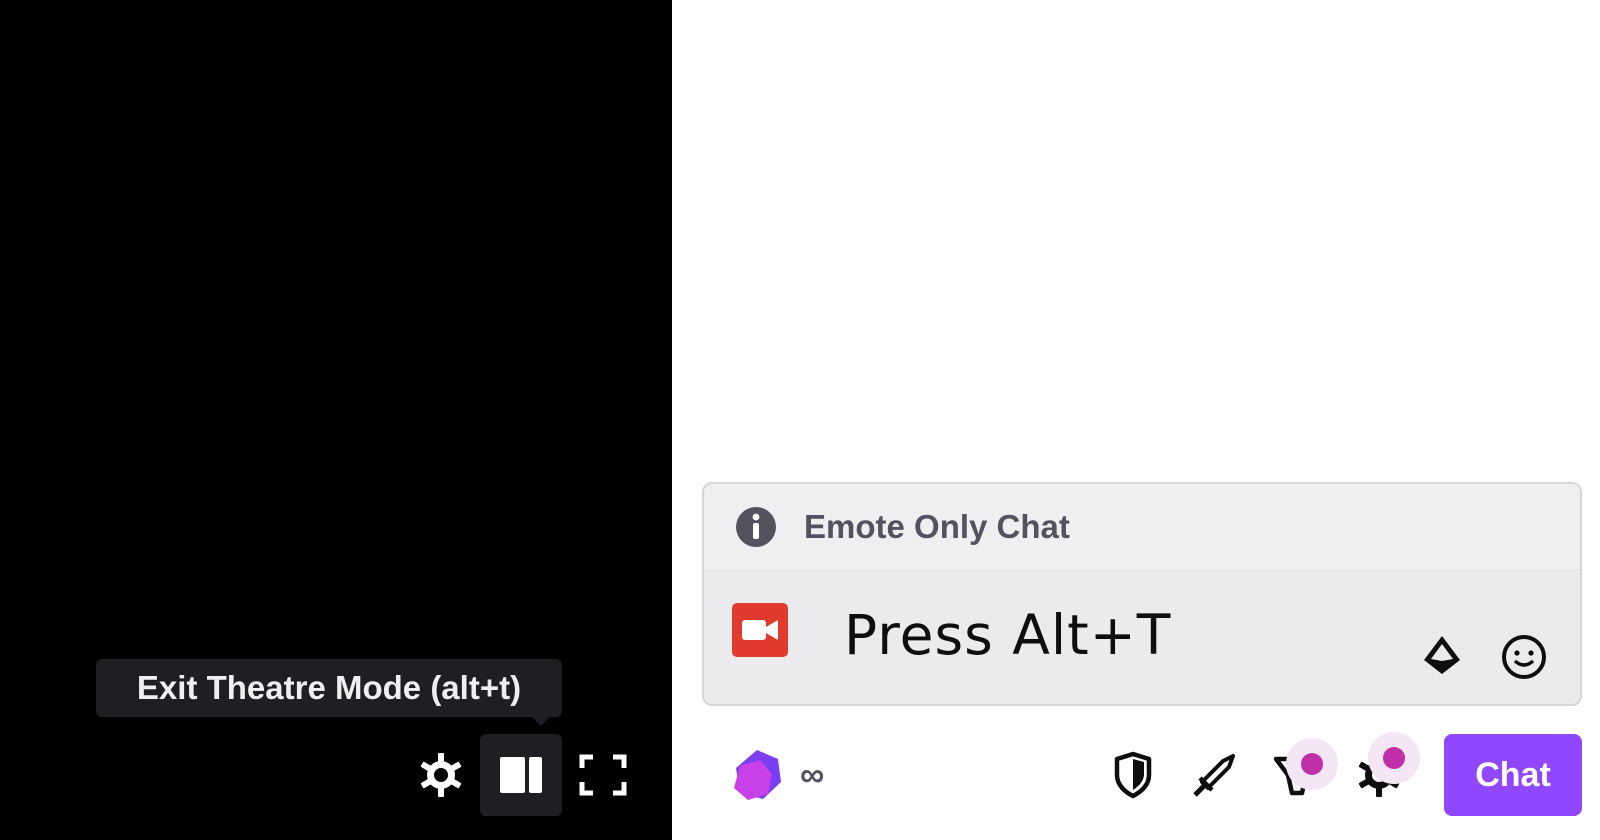 The width and height of the screenshot is (1600, 840). What do you see at coordinates (757, 775) in the screenshot?
I see `channel-points-icon` at bounding box center [757, 775].